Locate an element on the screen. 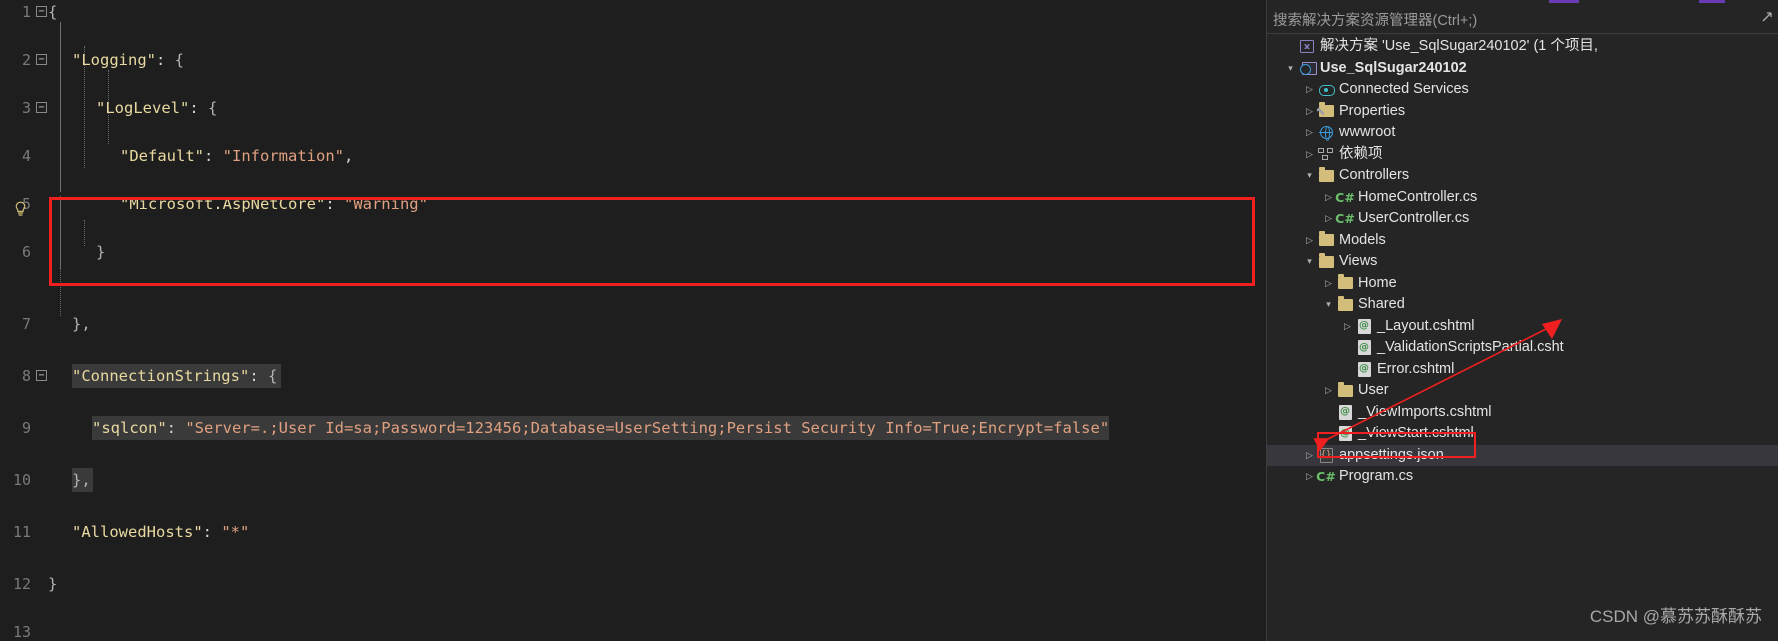 This screenshot has width=1778, height=641. sidebar-item-controllers: ▾ Controllers is located at coordinates (1522, 176).